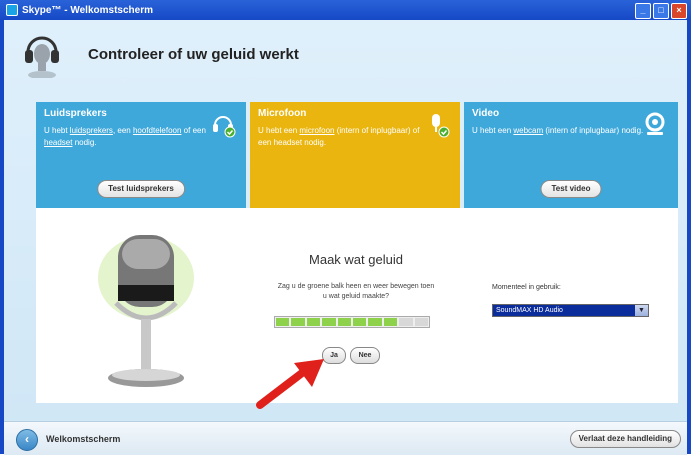  Describe the element at coordinates (75, 113) in the screenshot. I see `panel-speakers-title: Luidsprekers` at that location.